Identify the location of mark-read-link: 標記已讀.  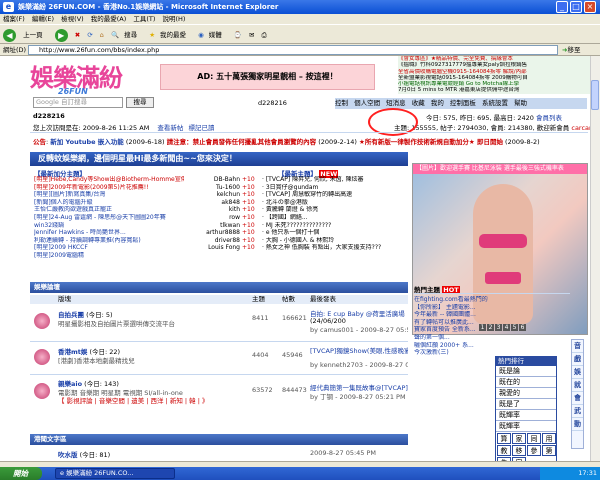
(201, 128).